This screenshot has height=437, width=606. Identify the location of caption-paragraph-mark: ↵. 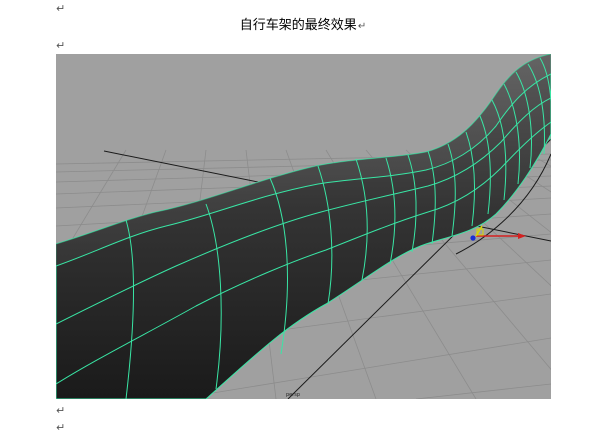
(362, 26).